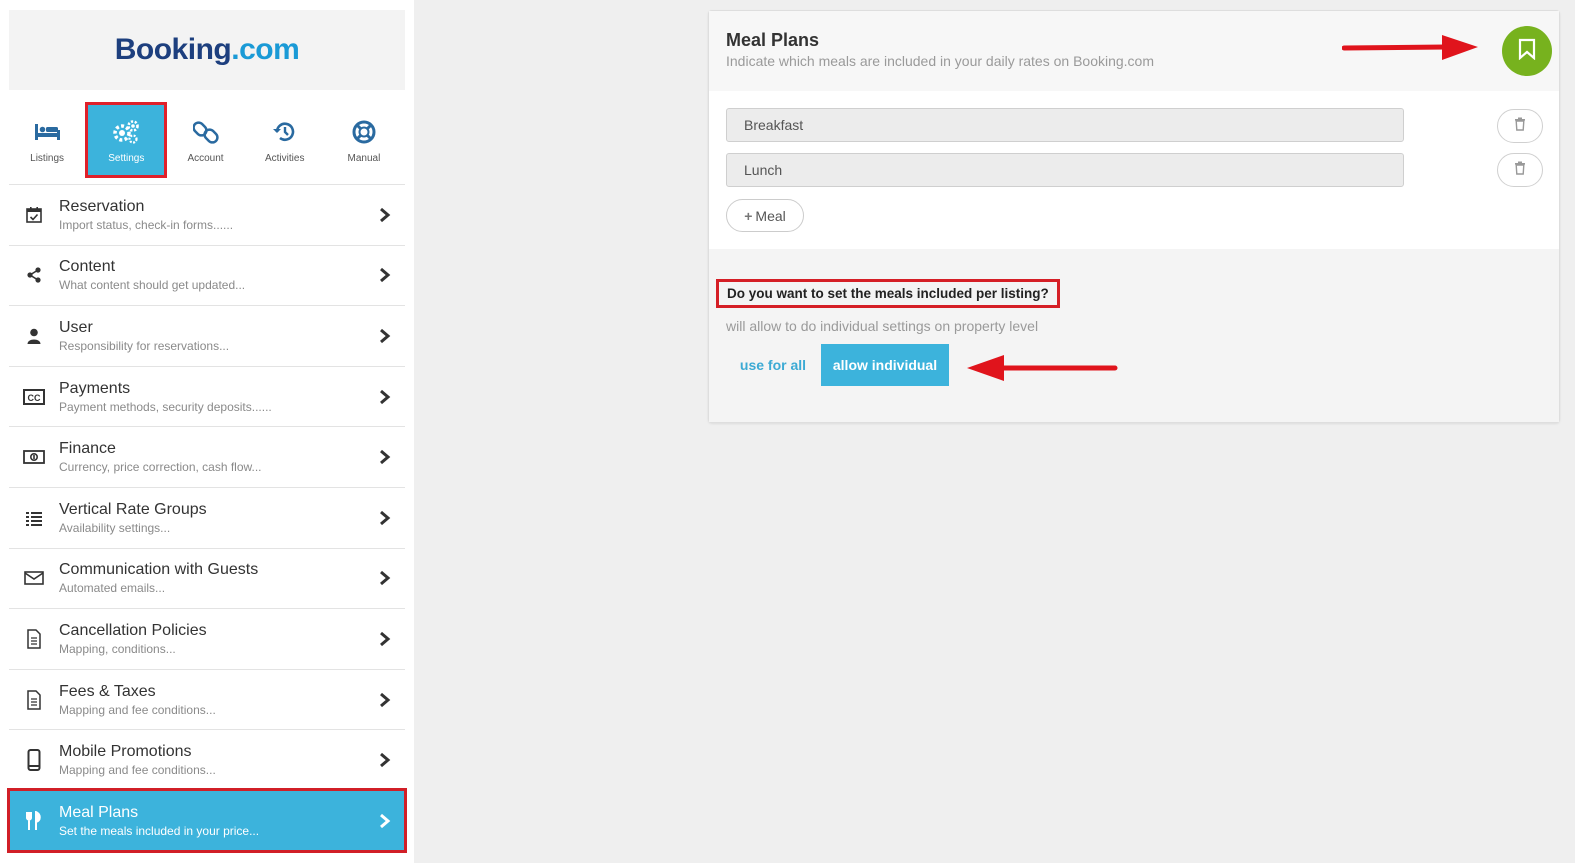  I want to click on bookmark-icon, so click(1527, 51).